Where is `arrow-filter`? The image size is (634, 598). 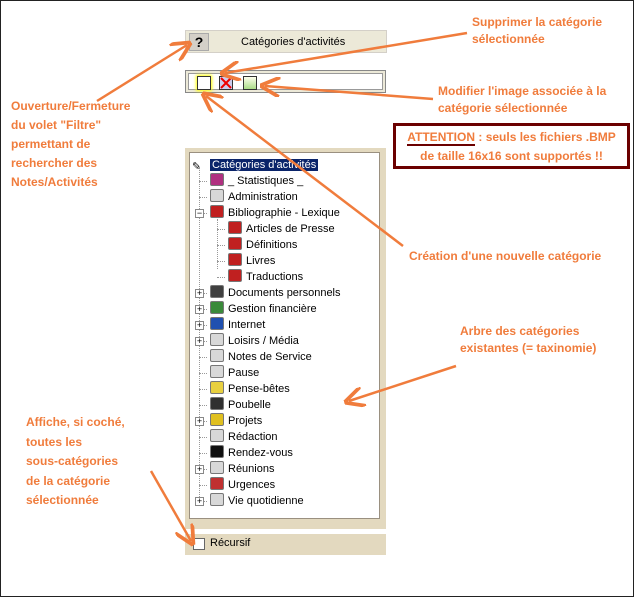
arrow-filter is located at coordinates (141, 74).